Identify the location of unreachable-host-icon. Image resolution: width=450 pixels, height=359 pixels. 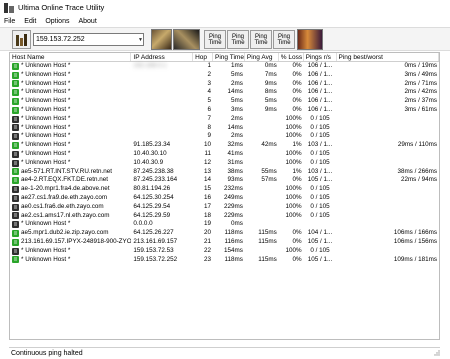
(15, 225).